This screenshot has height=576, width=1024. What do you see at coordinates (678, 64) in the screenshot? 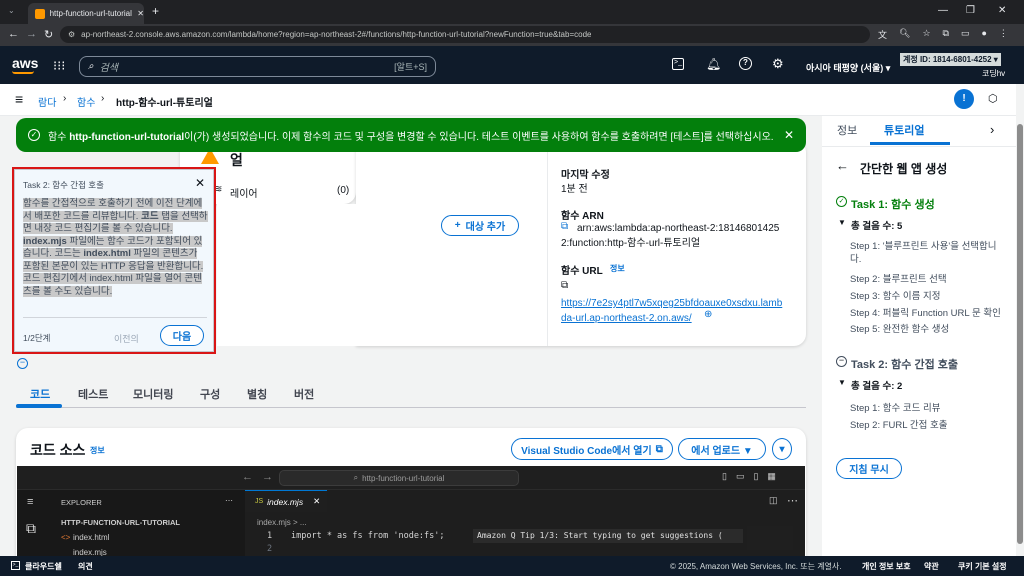
I see `cloudshell-icon: >_` at bounding box center [678, 64].